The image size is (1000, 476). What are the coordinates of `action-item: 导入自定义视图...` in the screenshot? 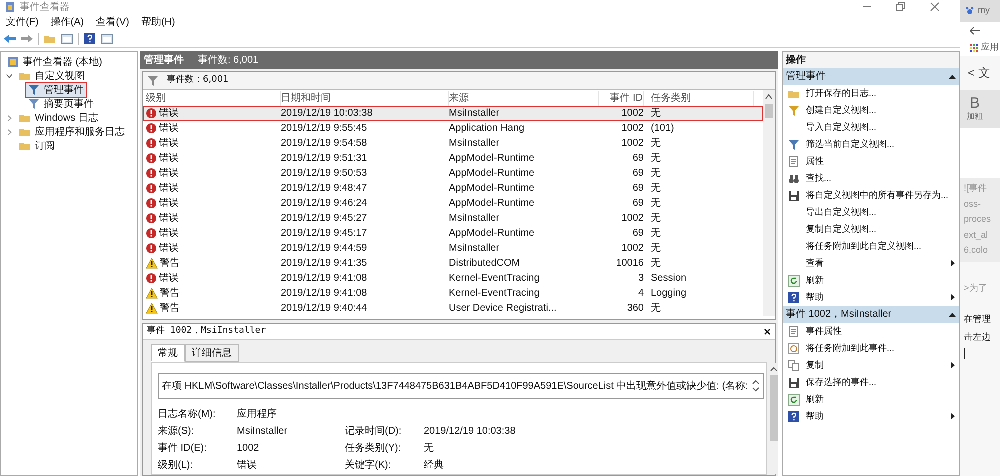 It's located at (871, 127).